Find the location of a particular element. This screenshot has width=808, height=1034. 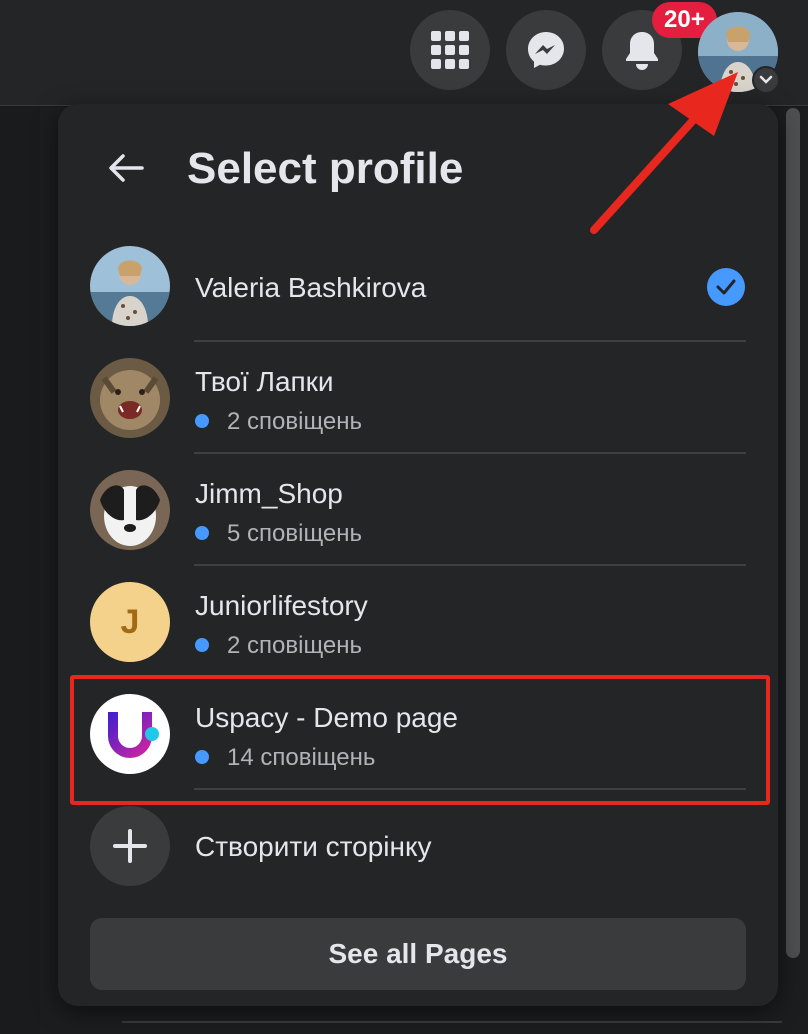

avatar-initial: J is located at coordinates (130, 621).